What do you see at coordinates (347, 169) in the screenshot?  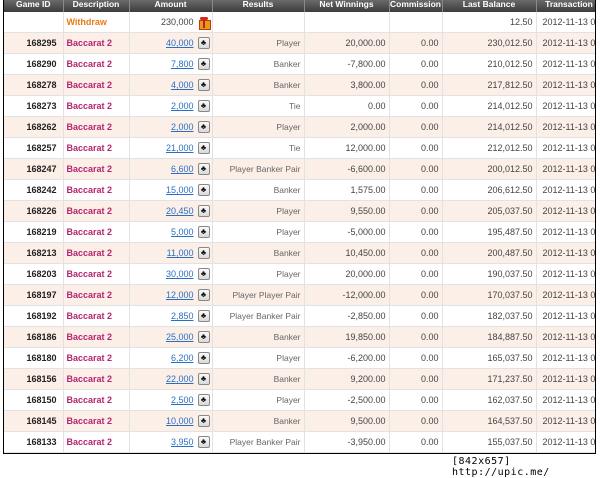 I see `net-winnings: -6,600.00` at bounding box center [347, 169].